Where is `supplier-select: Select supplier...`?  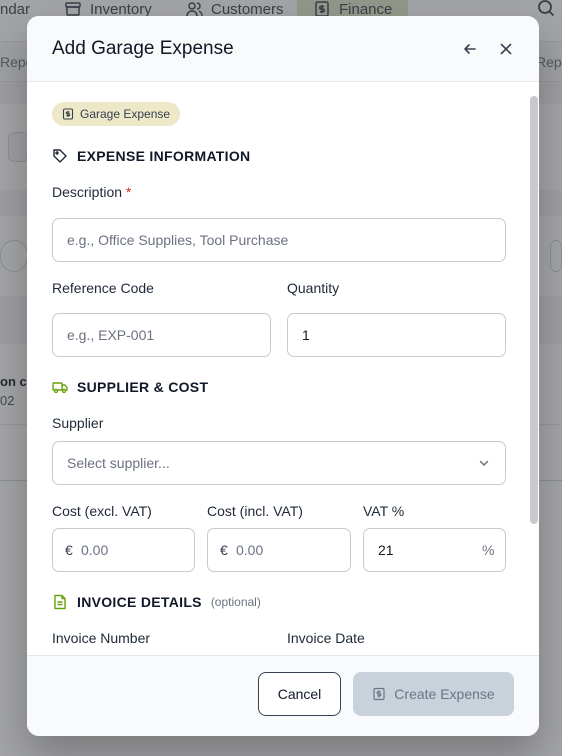 supplier-select: Select supplier... is located at coordinates (279, 463).